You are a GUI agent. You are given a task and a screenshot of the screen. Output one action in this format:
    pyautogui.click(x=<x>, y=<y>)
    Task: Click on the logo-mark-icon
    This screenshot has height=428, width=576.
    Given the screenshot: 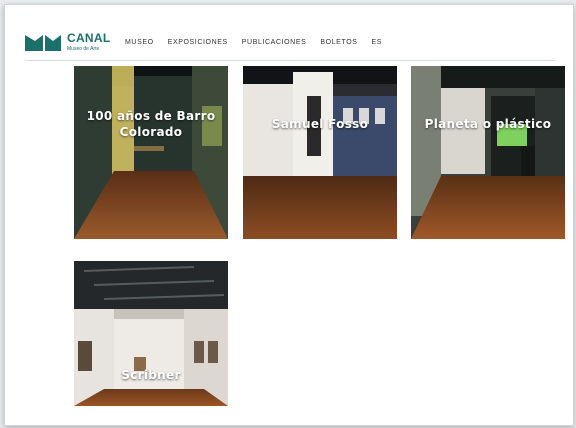 What is the action you would take?
    pyautogui.click(x=43, y=43)
    